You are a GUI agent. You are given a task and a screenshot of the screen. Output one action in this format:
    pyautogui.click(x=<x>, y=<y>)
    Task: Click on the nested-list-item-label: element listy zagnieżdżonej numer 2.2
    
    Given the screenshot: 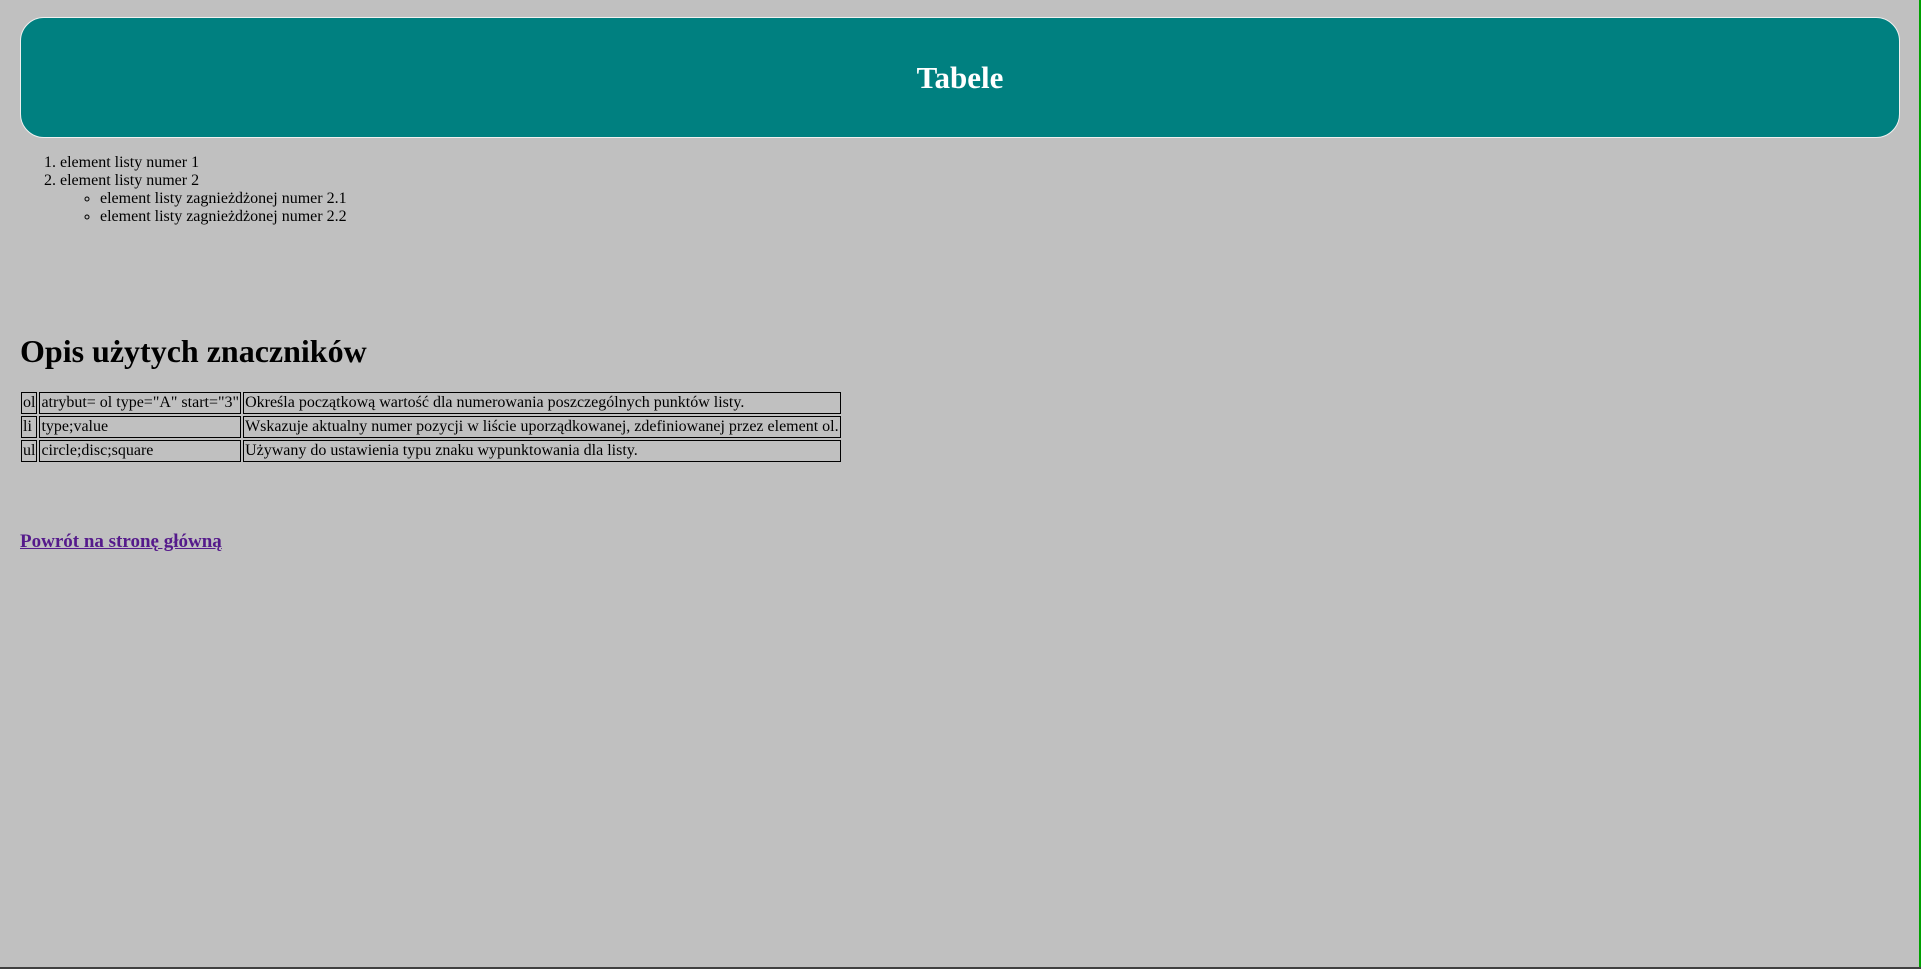 What is the action you would take?
    pyautogui.click(x=223, y=216)
    